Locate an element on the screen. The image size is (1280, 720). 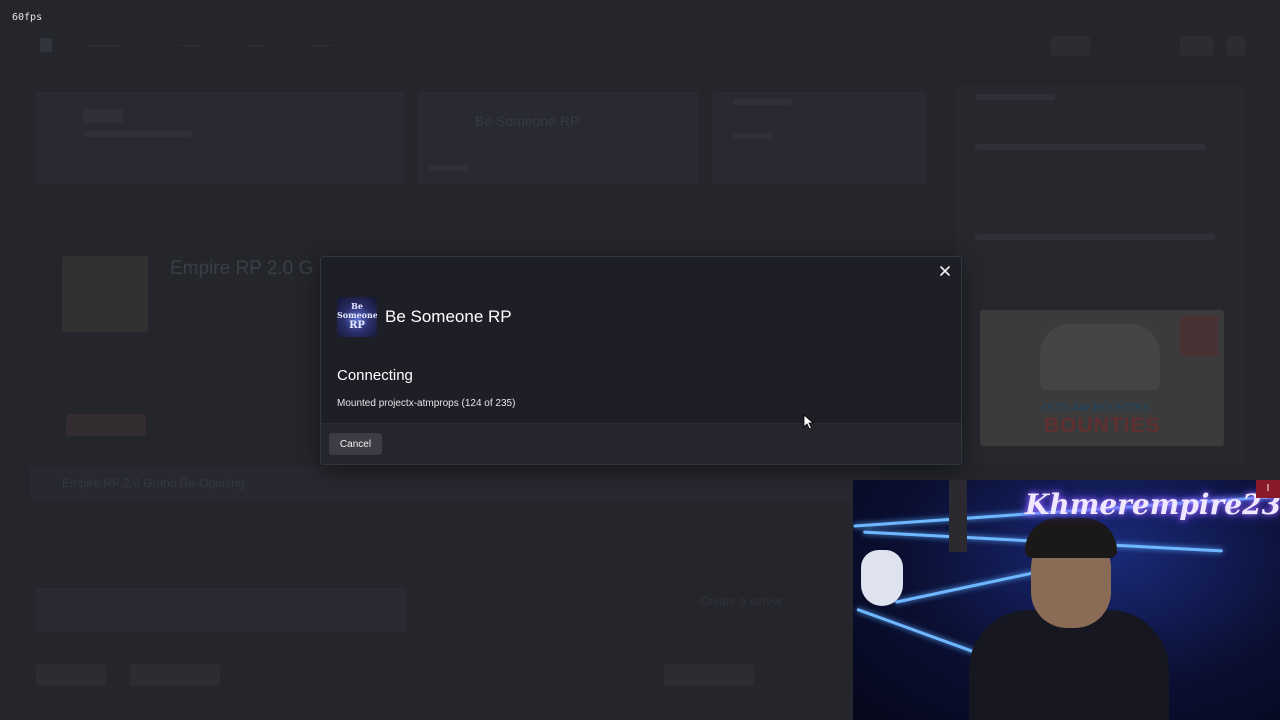
server-name: Be Someone RP is located at coordinates (448, 316).